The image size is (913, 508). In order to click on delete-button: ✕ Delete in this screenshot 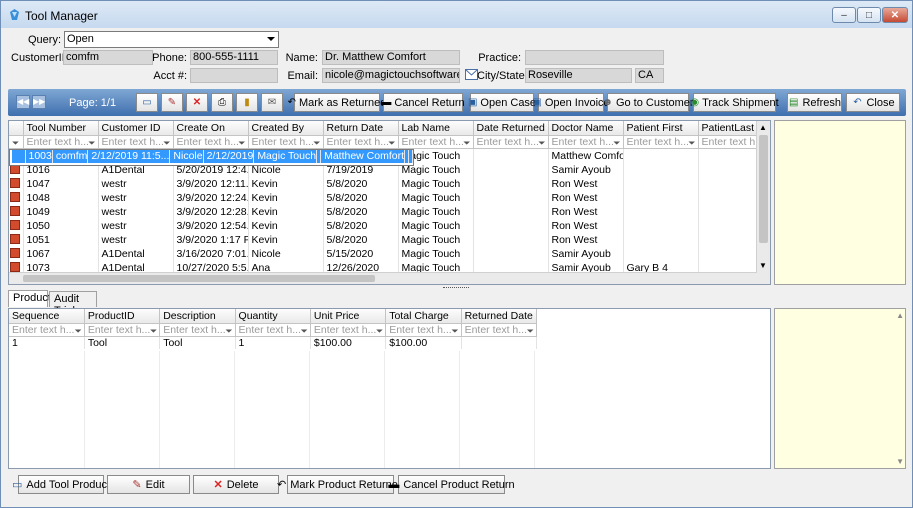, I will do `click(236, 484)`.